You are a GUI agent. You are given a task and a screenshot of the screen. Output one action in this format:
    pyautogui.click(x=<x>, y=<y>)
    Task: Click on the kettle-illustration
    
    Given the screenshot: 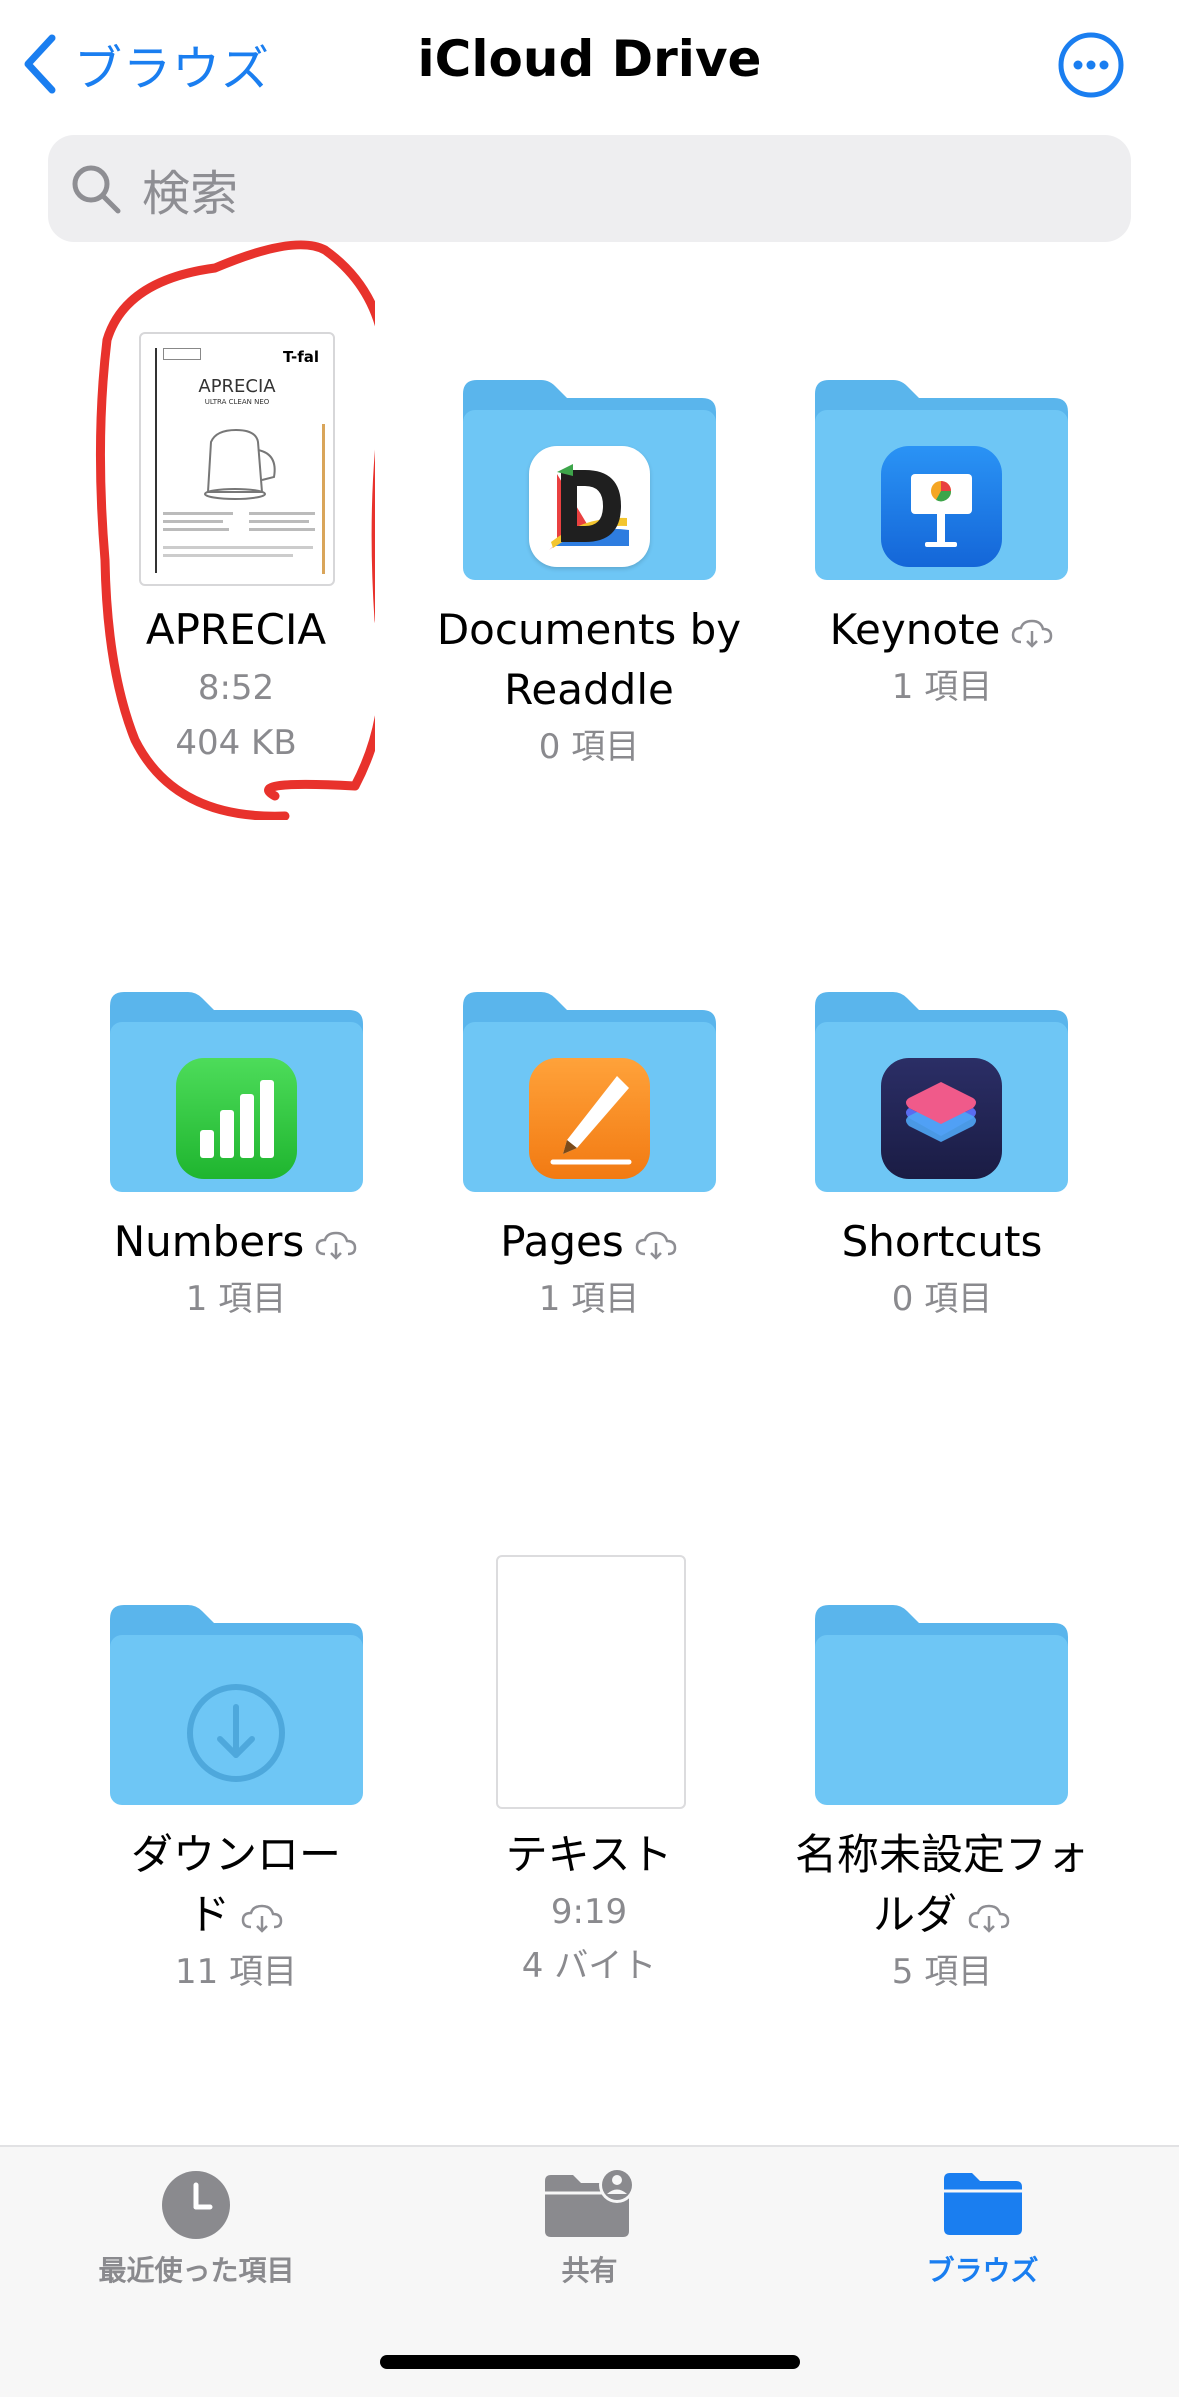 What is the action you would take?
    pyautogui.click(x=240, y=464)
    